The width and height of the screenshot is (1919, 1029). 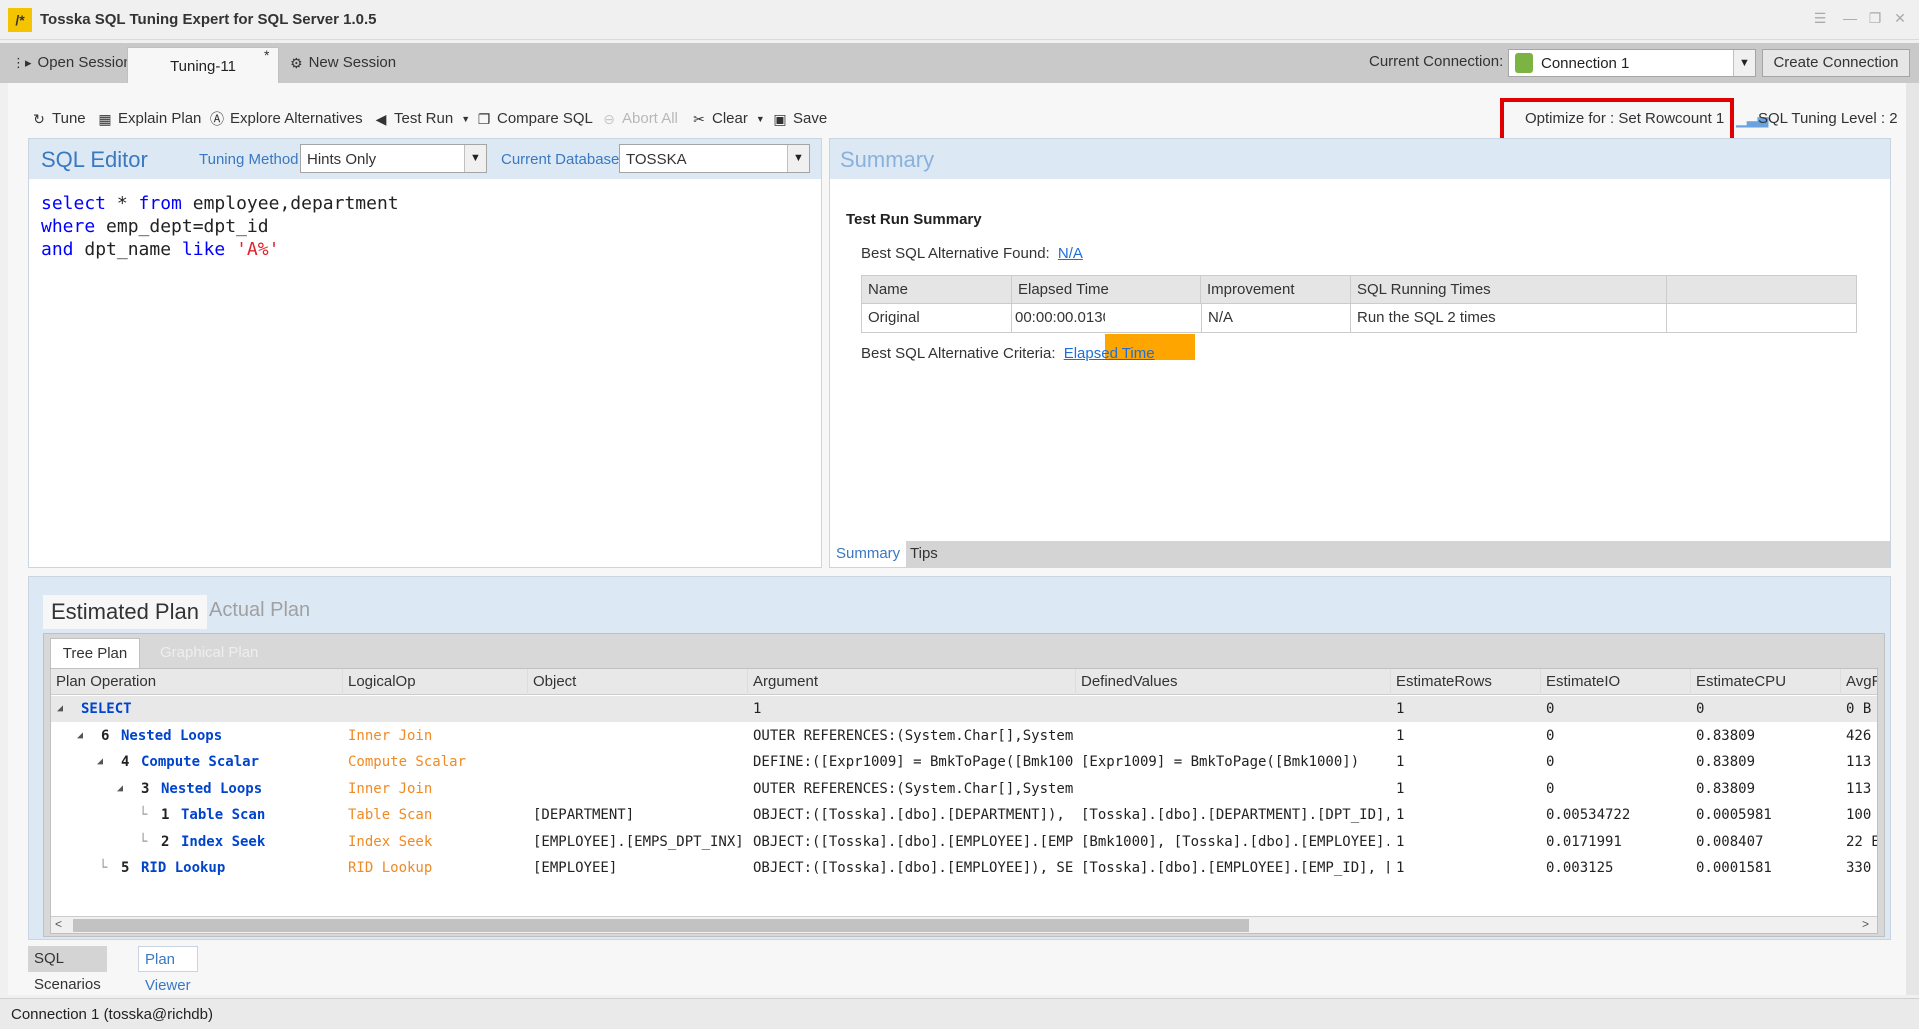 What do you see at coordinates (285, 119) in the screenshot?
I see `explore-alternatives-button: Ⓐ Explore Alternatives` at bounding box center [285, 119].